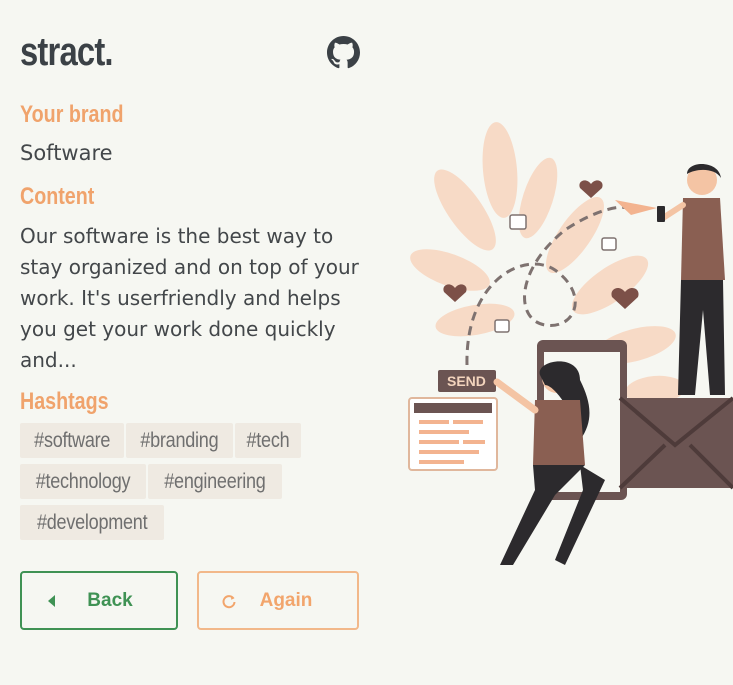 Image resolution: width=733 pixels, height=685 pixels. I want to click on hashtag-chip: #engineering, so click(214, 481).